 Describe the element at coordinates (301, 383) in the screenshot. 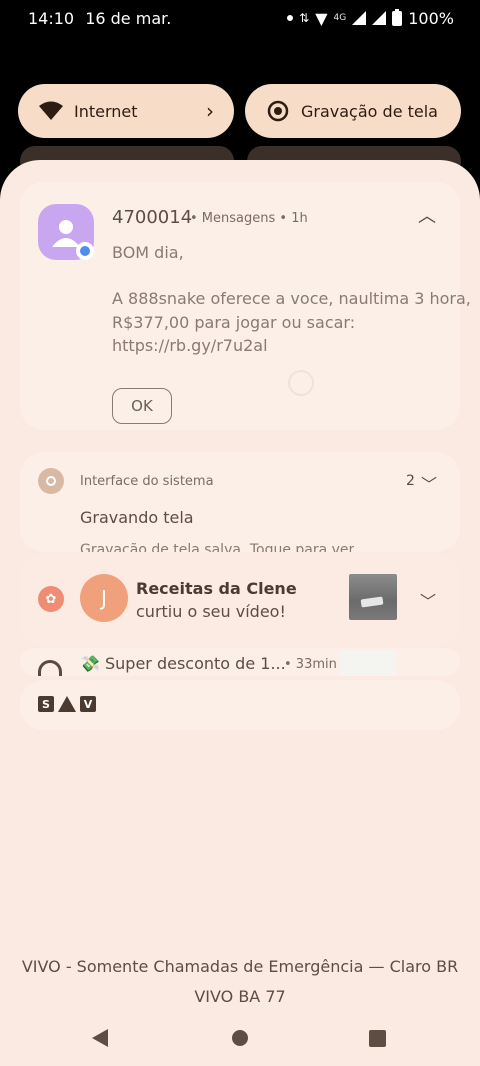

I see `loading-spinner-icon` at that location.